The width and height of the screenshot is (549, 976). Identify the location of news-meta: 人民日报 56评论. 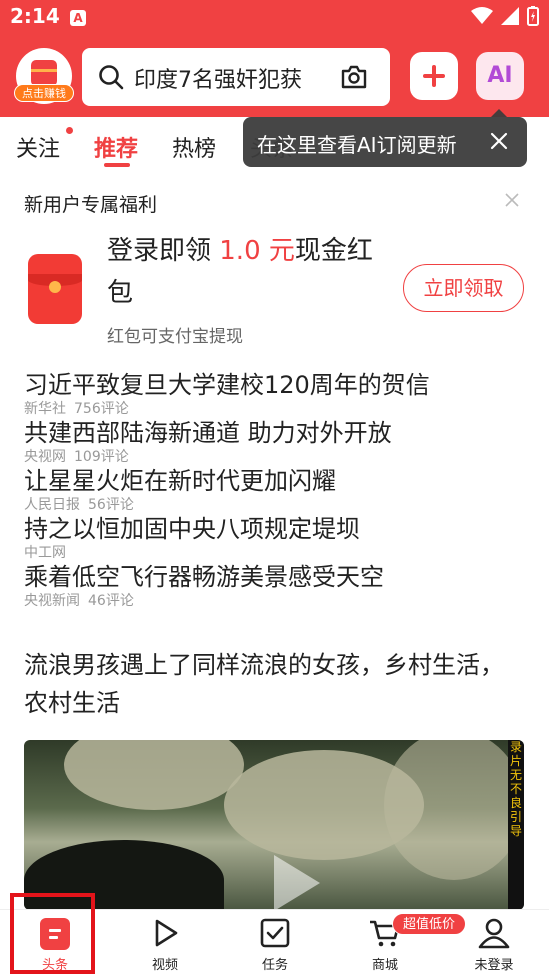
(274, 505).